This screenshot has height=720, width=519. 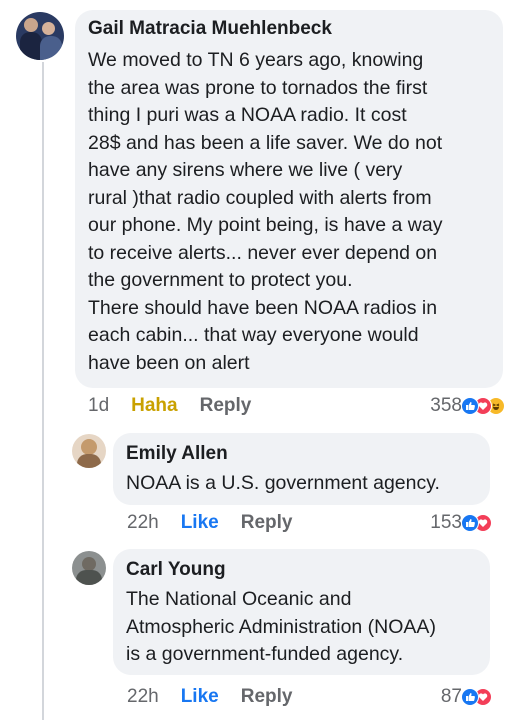 What do you see at coordinates (177, 454) in the screenshot?
I see `reply-author: Emily Allen` at bounding box center [177, 454].